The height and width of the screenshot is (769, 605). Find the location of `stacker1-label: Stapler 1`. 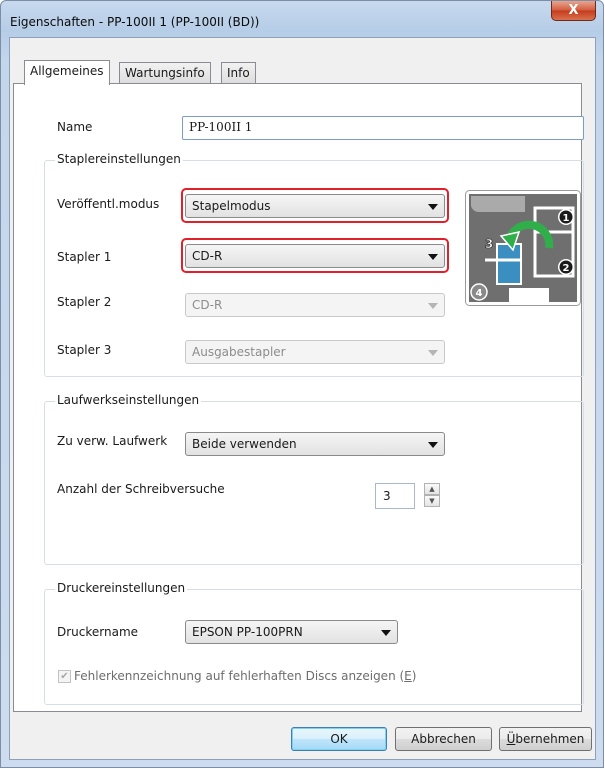

stacker1-label: Stapler 1 is located at coordinates (84, 257).